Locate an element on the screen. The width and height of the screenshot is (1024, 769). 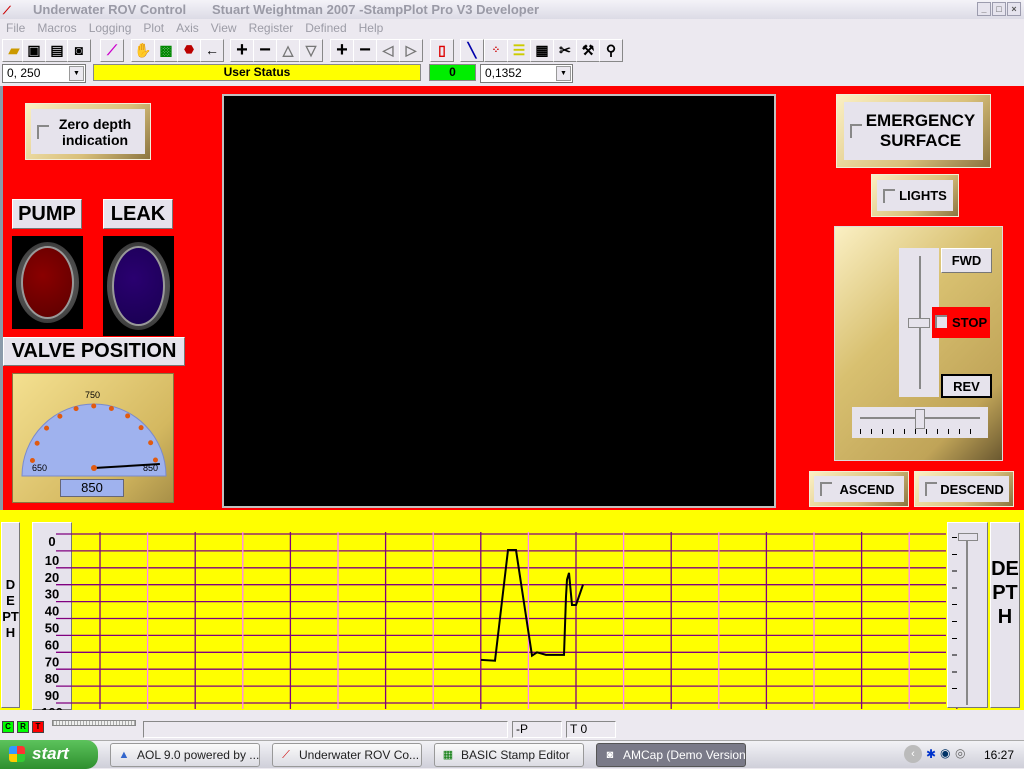
descend-button: DESCEND is located at coordinates (964, 489).